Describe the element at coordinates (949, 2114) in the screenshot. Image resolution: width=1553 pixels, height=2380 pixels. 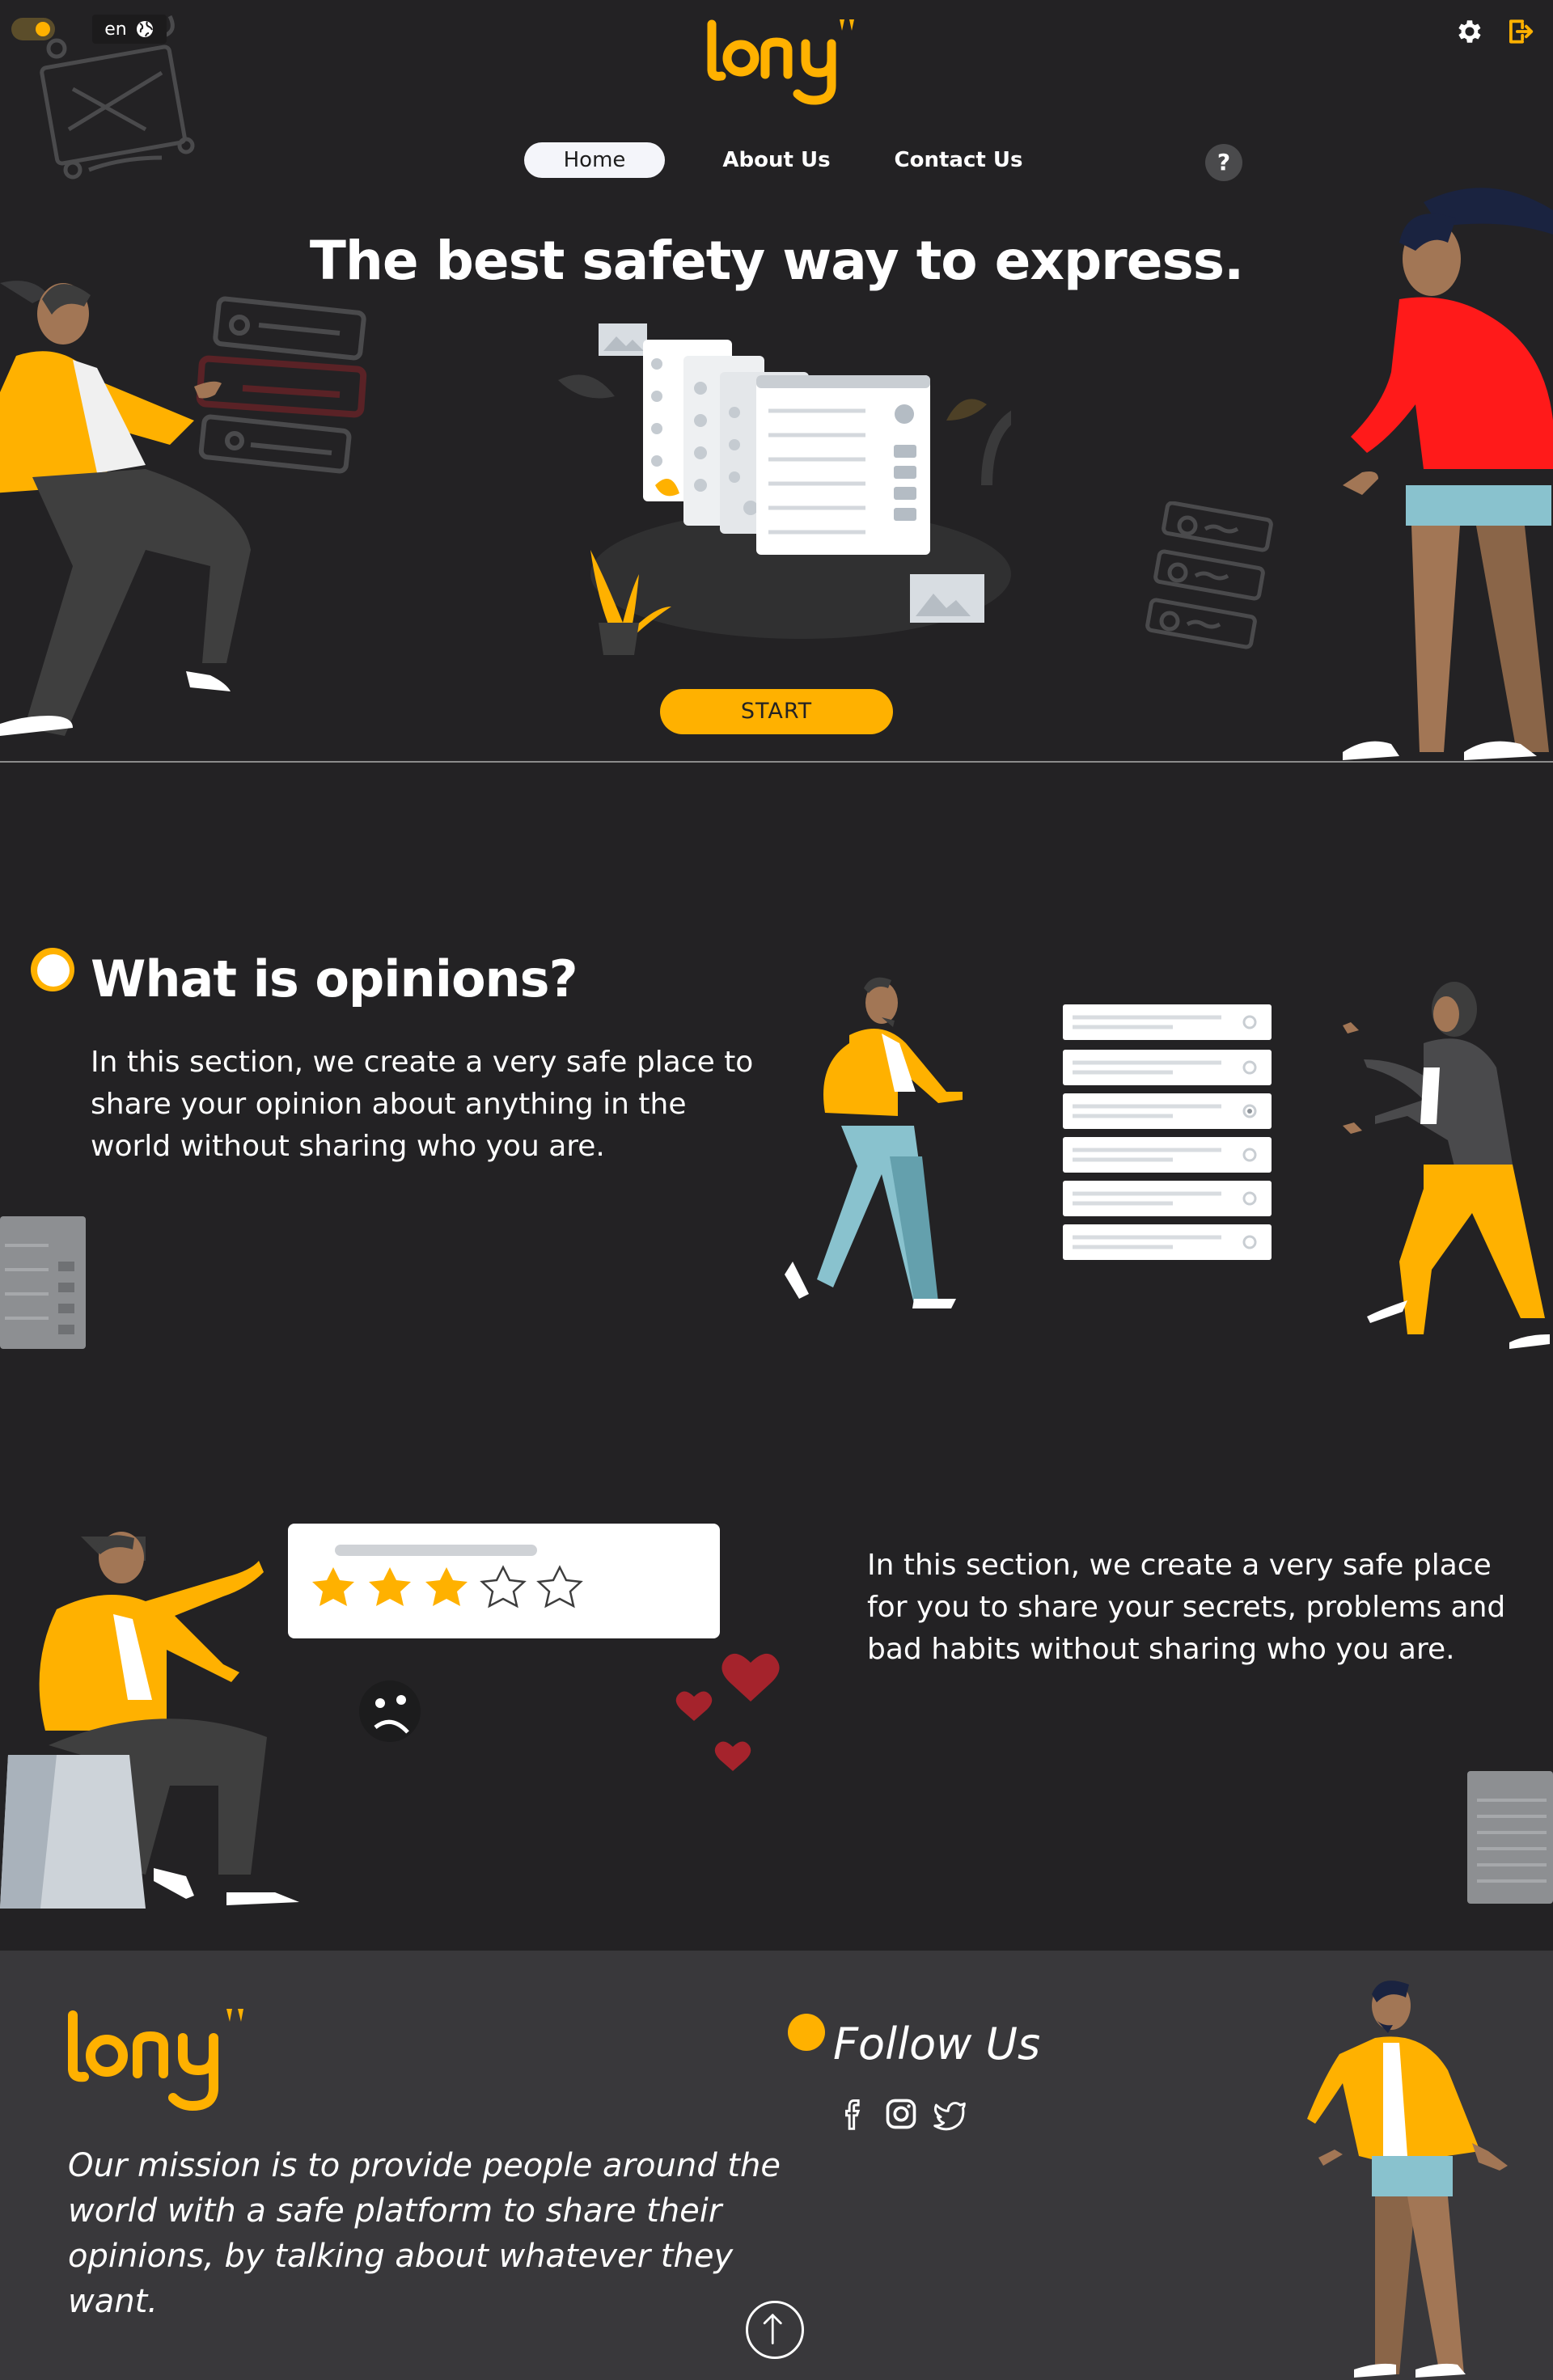
I see `twitter-icon` at that location.